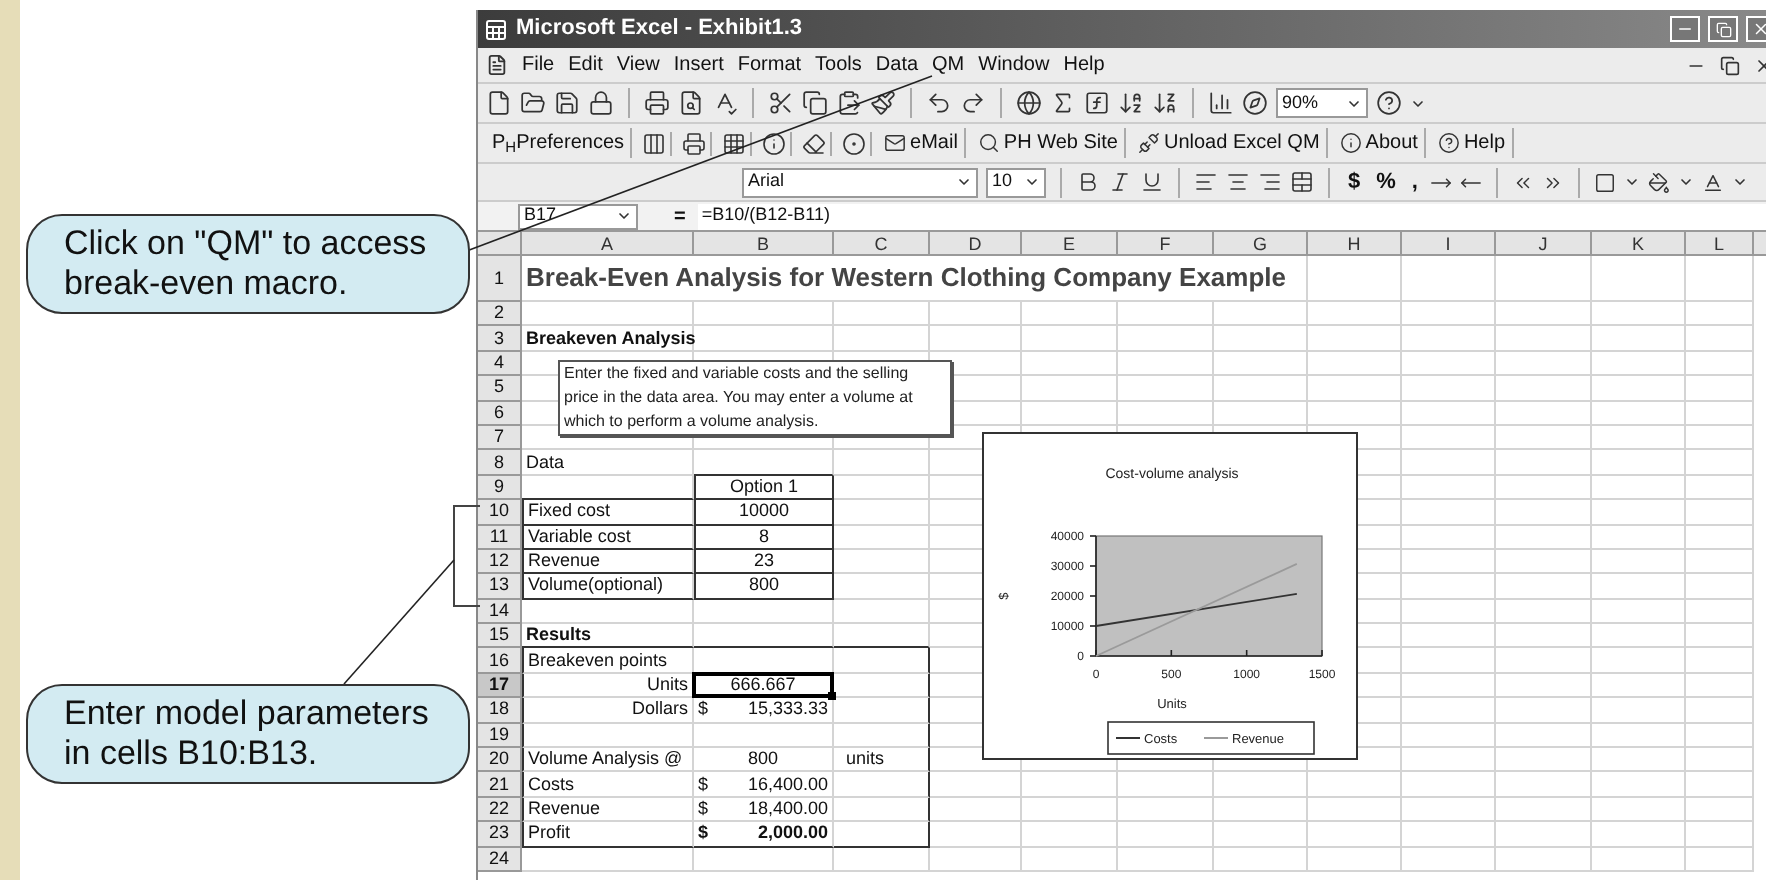 The width and height of the screenshot is (1766, 880). Describe the element at coordinates (1152, 182) in the screenshot. I see `underline-icon` at that location.